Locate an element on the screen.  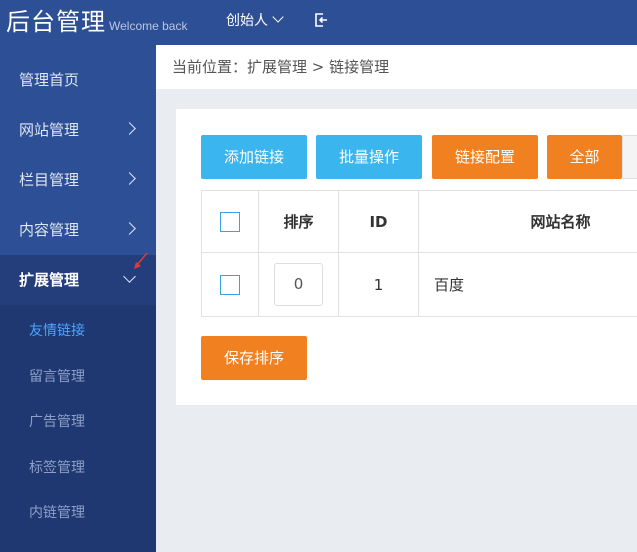
submenu-item-tags: 标签管理 is located at coordinates (57, 467).